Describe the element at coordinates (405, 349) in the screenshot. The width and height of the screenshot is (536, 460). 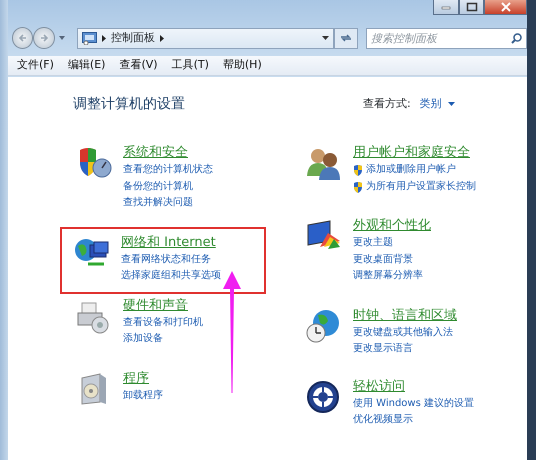
I see `task-link: 更改显示语言` at that location.